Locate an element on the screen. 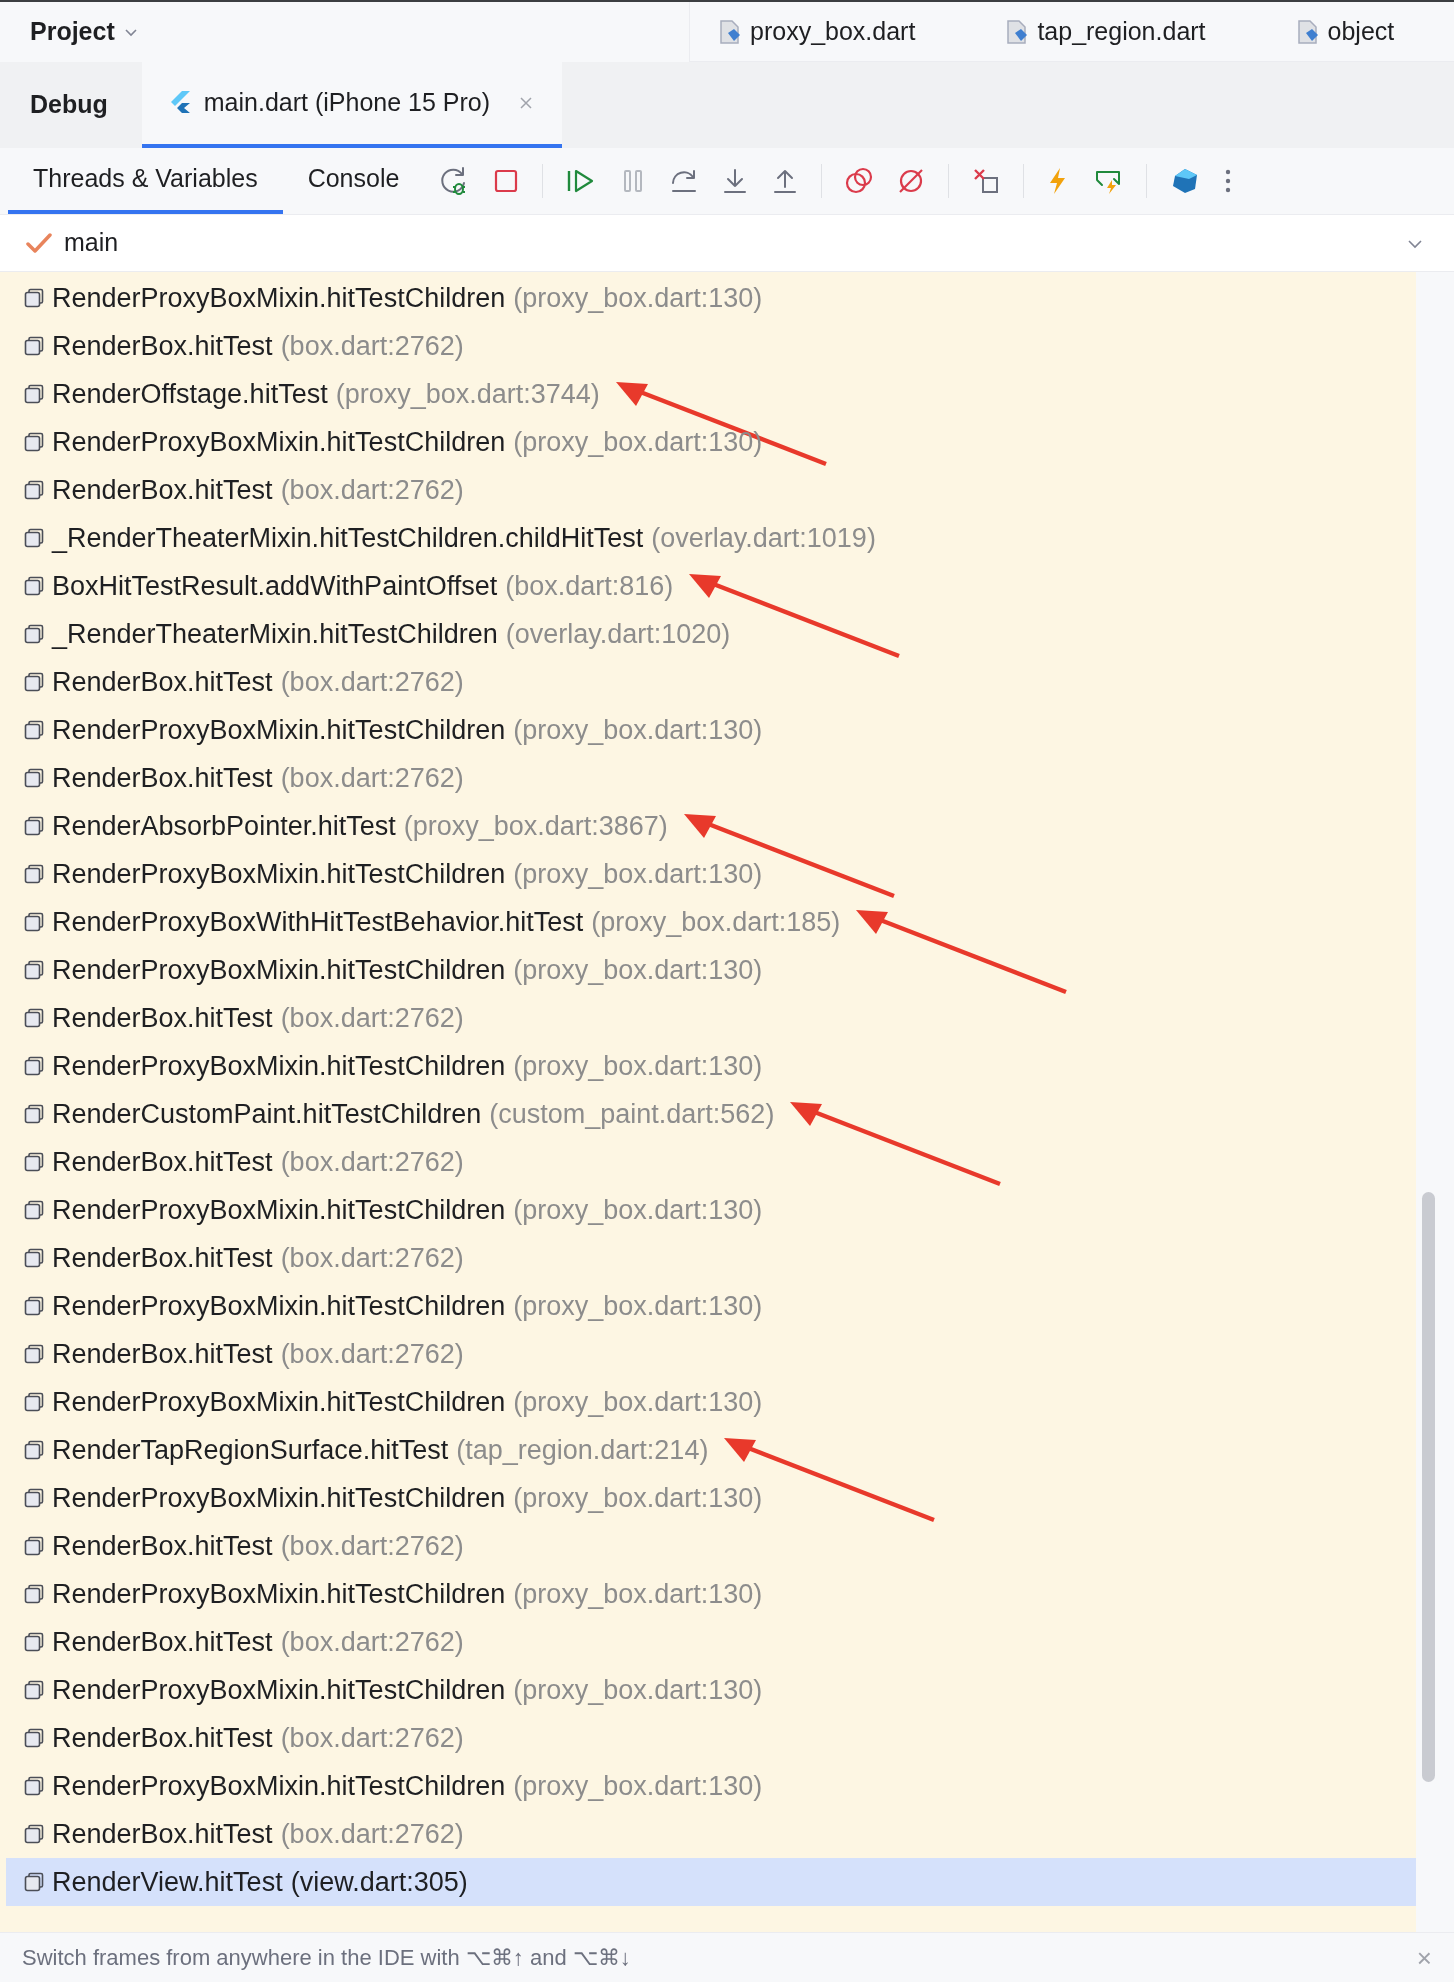  frame-location: (custom_paint.dart:562) is located at coordinates (632, 1114).